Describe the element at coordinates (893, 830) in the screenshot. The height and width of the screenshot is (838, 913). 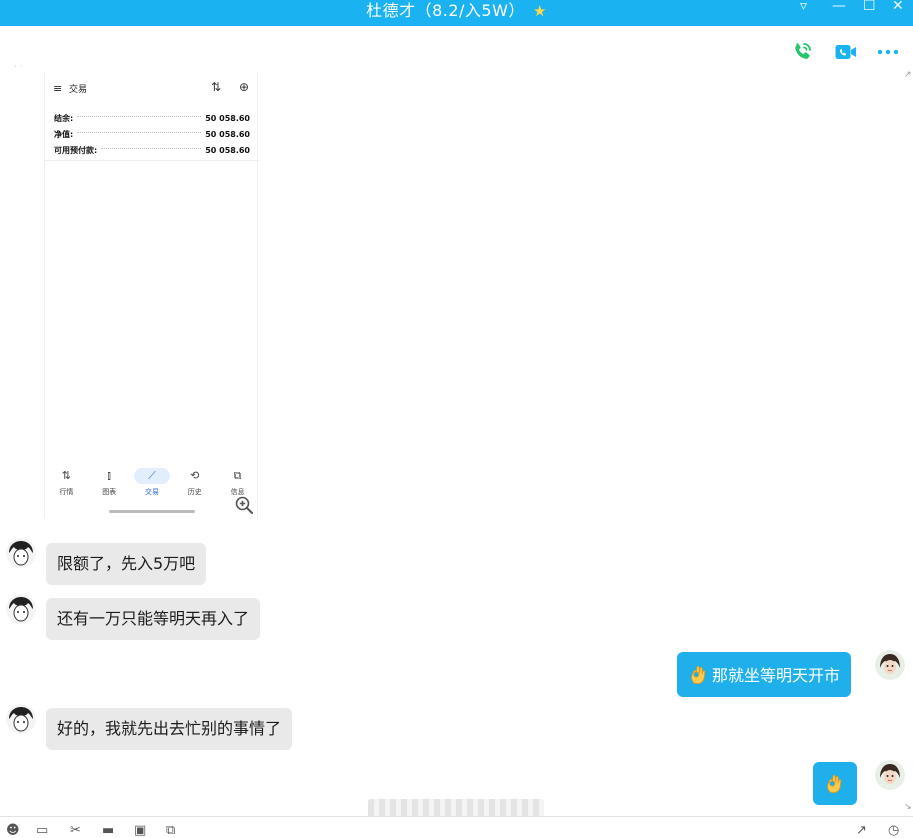
I see `history-clock-icon: ◷` at that location.